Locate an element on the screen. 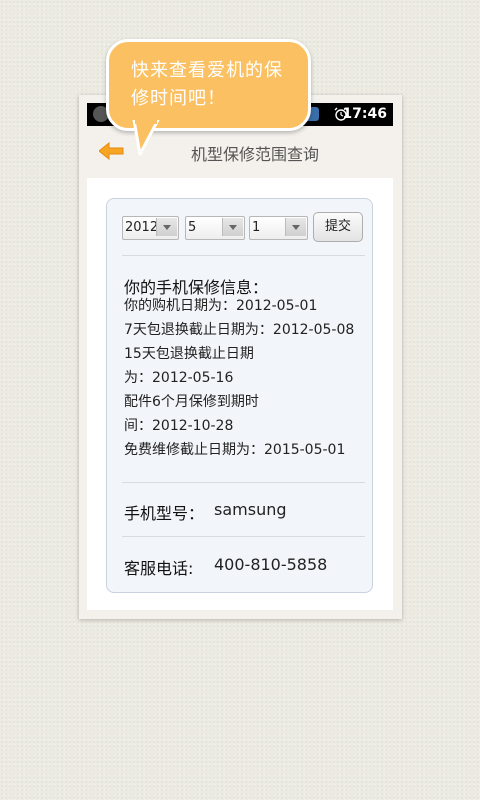  day-select: 1 is located at coordinates (278, 228).